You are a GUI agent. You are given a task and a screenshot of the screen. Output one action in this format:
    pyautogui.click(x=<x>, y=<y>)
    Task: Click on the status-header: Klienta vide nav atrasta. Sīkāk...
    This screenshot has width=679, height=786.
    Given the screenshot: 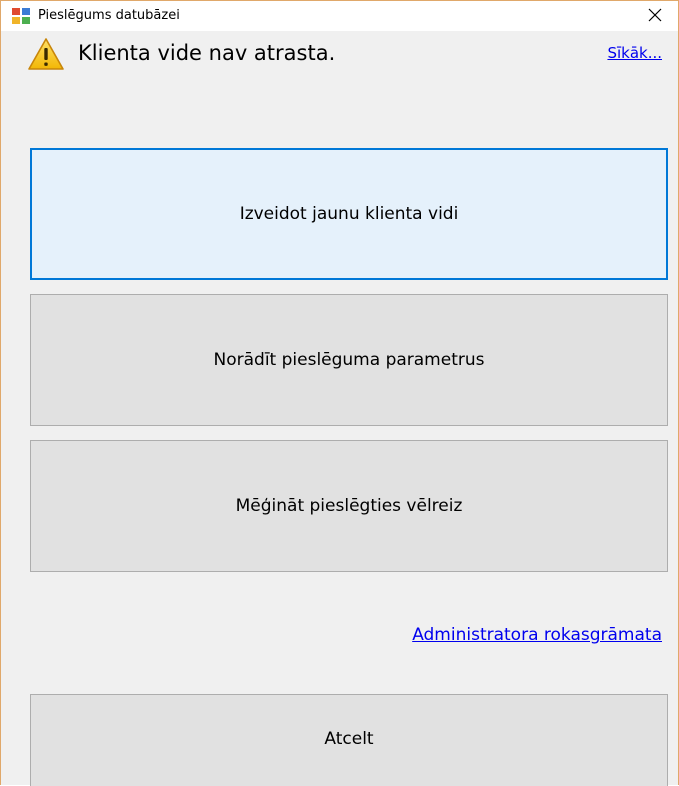 What is the action you would take?
    pyautogui.click(x=339, y=61)
    